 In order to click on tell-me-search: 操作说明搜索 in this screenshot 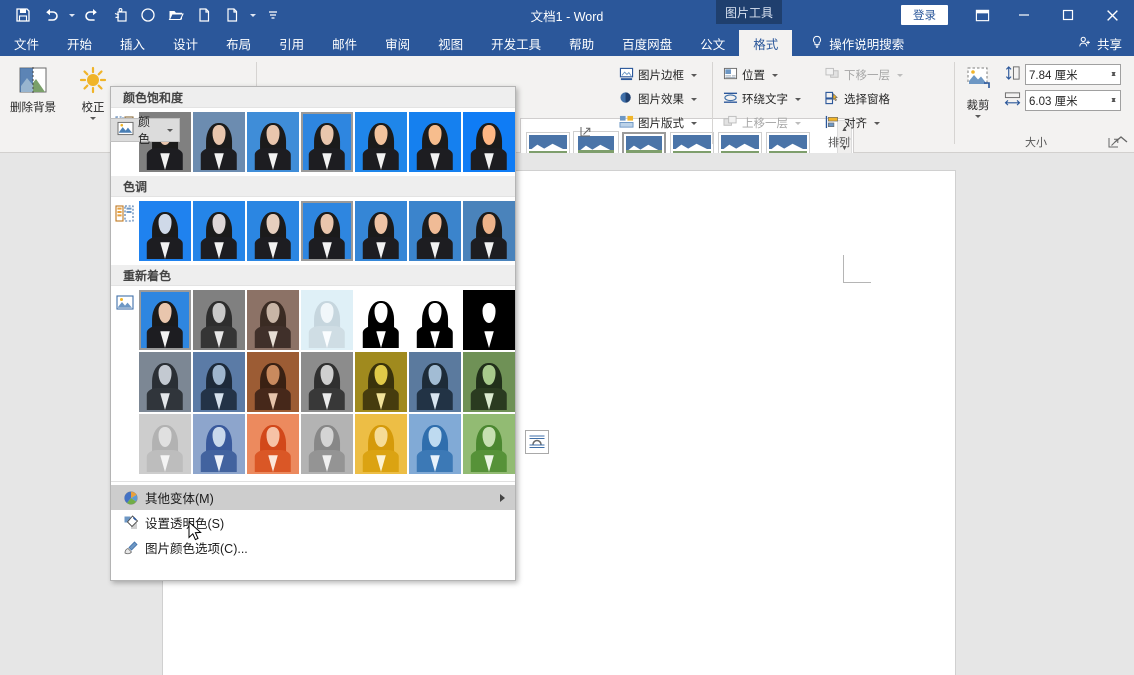, I will do `click(848, 43)`.